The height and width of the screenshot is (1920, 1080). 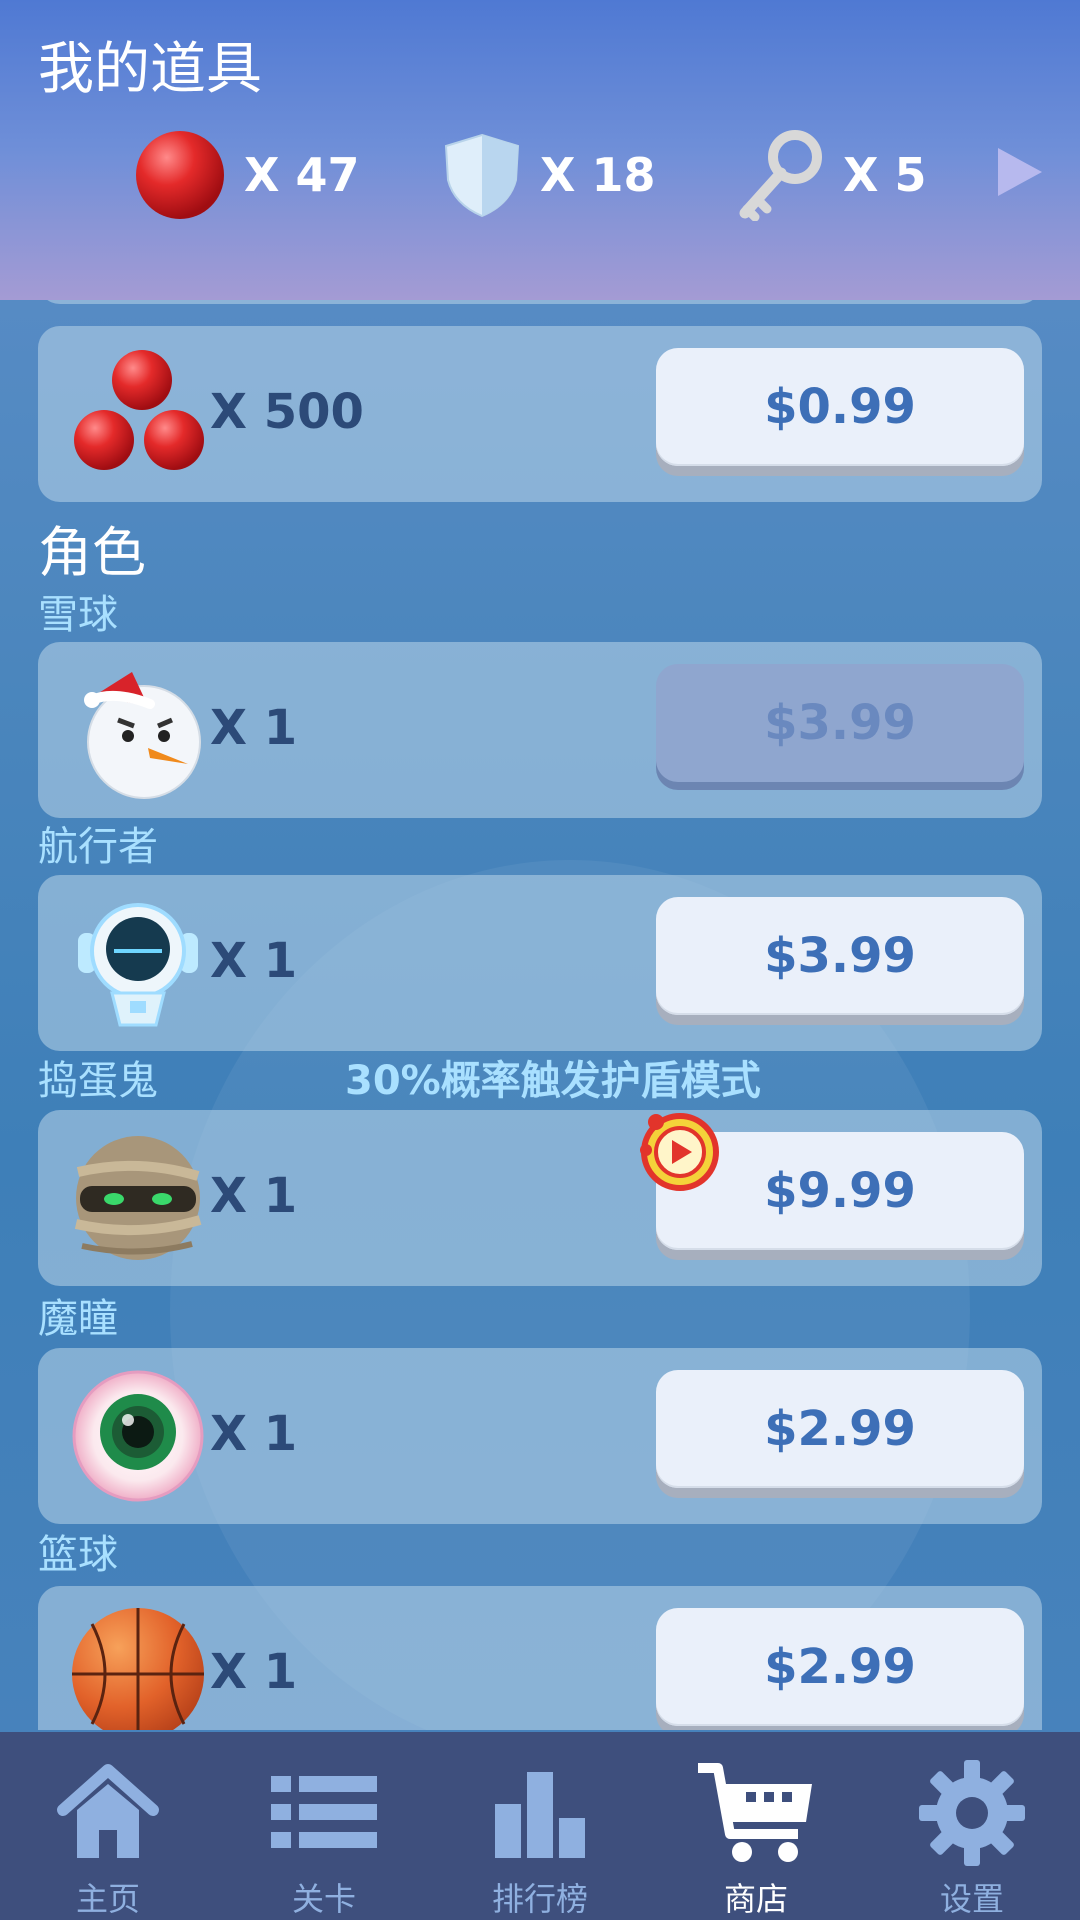 What do you see at coordinates (482, 175) in the screenshot?
I see `shield-icon` at bounding box center [482, 175].